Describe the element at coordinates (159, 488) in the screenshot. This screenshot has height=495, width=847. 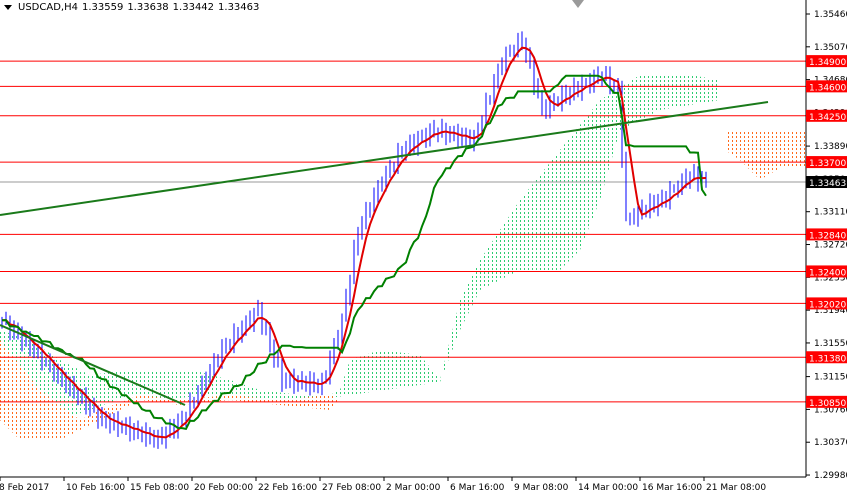
I see `time-tick-label: 15 Feb 08:00` at that location.